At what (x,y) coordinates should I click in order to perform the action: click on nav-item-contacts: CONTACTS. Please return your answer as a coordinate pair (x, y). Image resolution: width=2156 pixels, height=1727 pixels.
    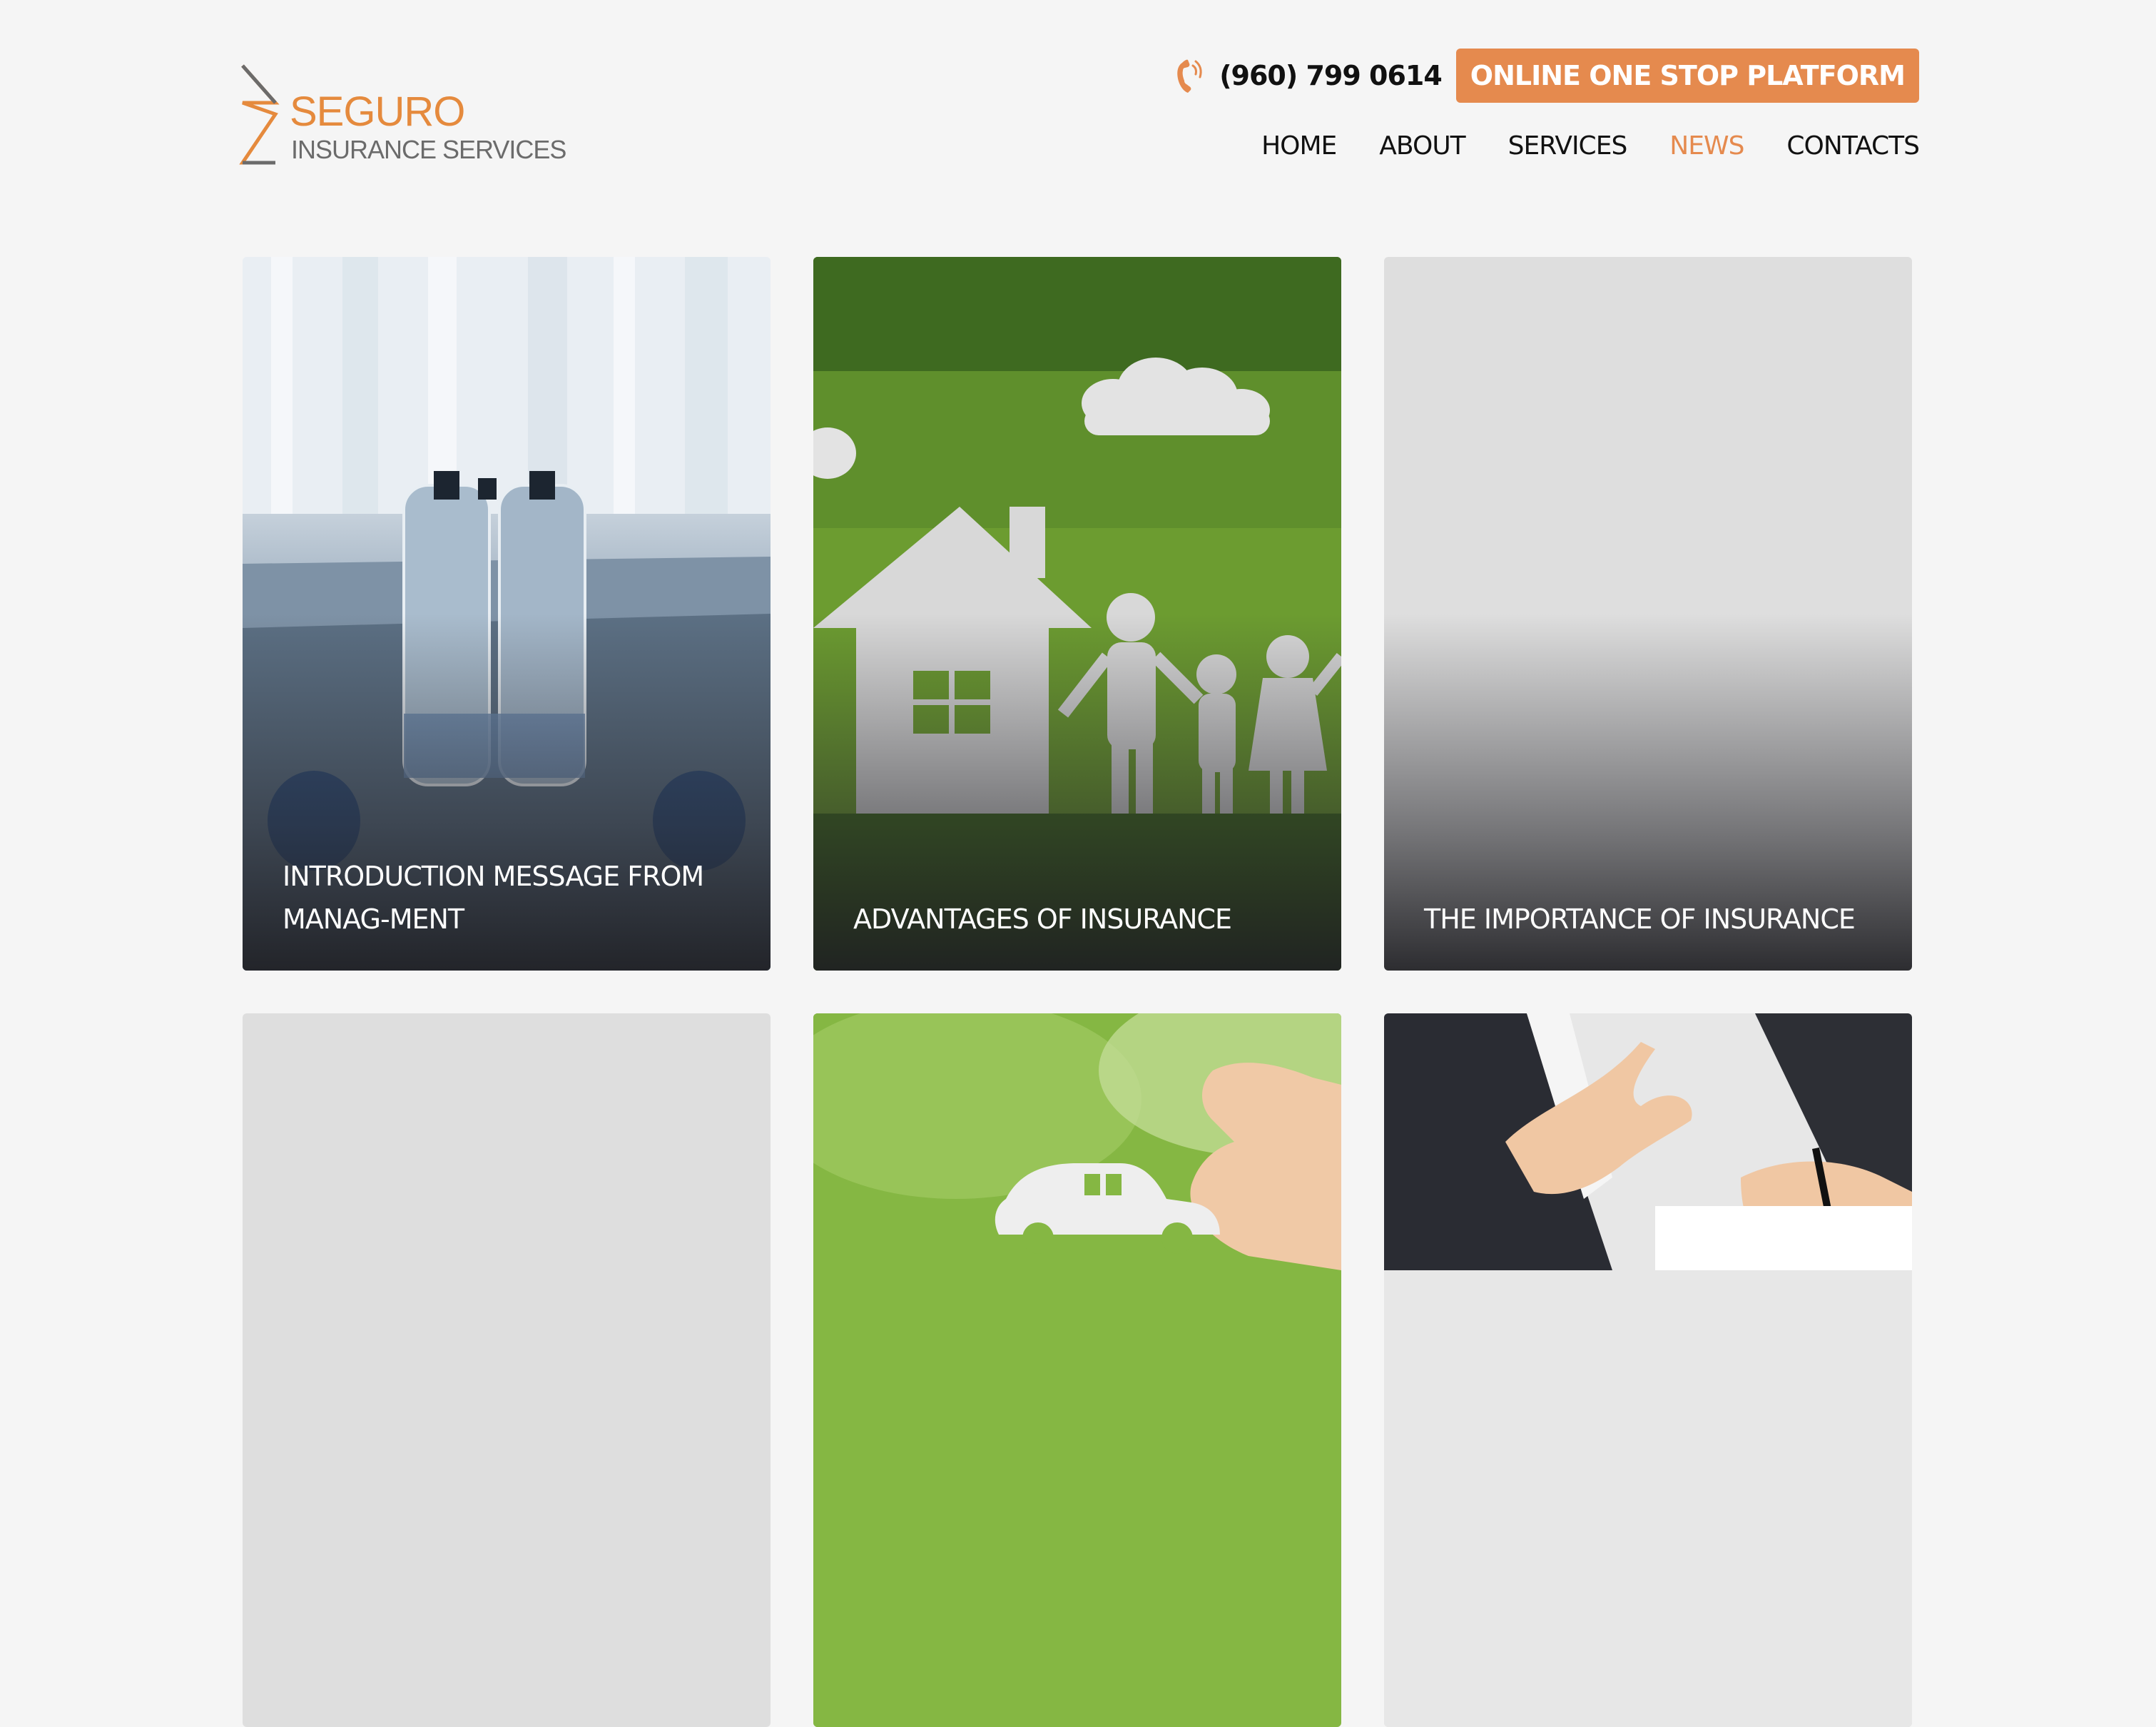
    Looking at the image, I should click on (1853, 146).